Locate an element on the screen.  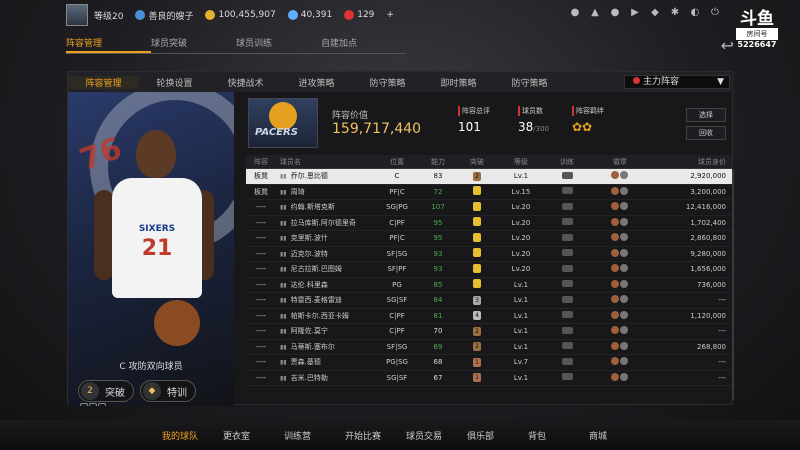
subtab-lineup: 阵容管理 is located at coordinates (103, 82).